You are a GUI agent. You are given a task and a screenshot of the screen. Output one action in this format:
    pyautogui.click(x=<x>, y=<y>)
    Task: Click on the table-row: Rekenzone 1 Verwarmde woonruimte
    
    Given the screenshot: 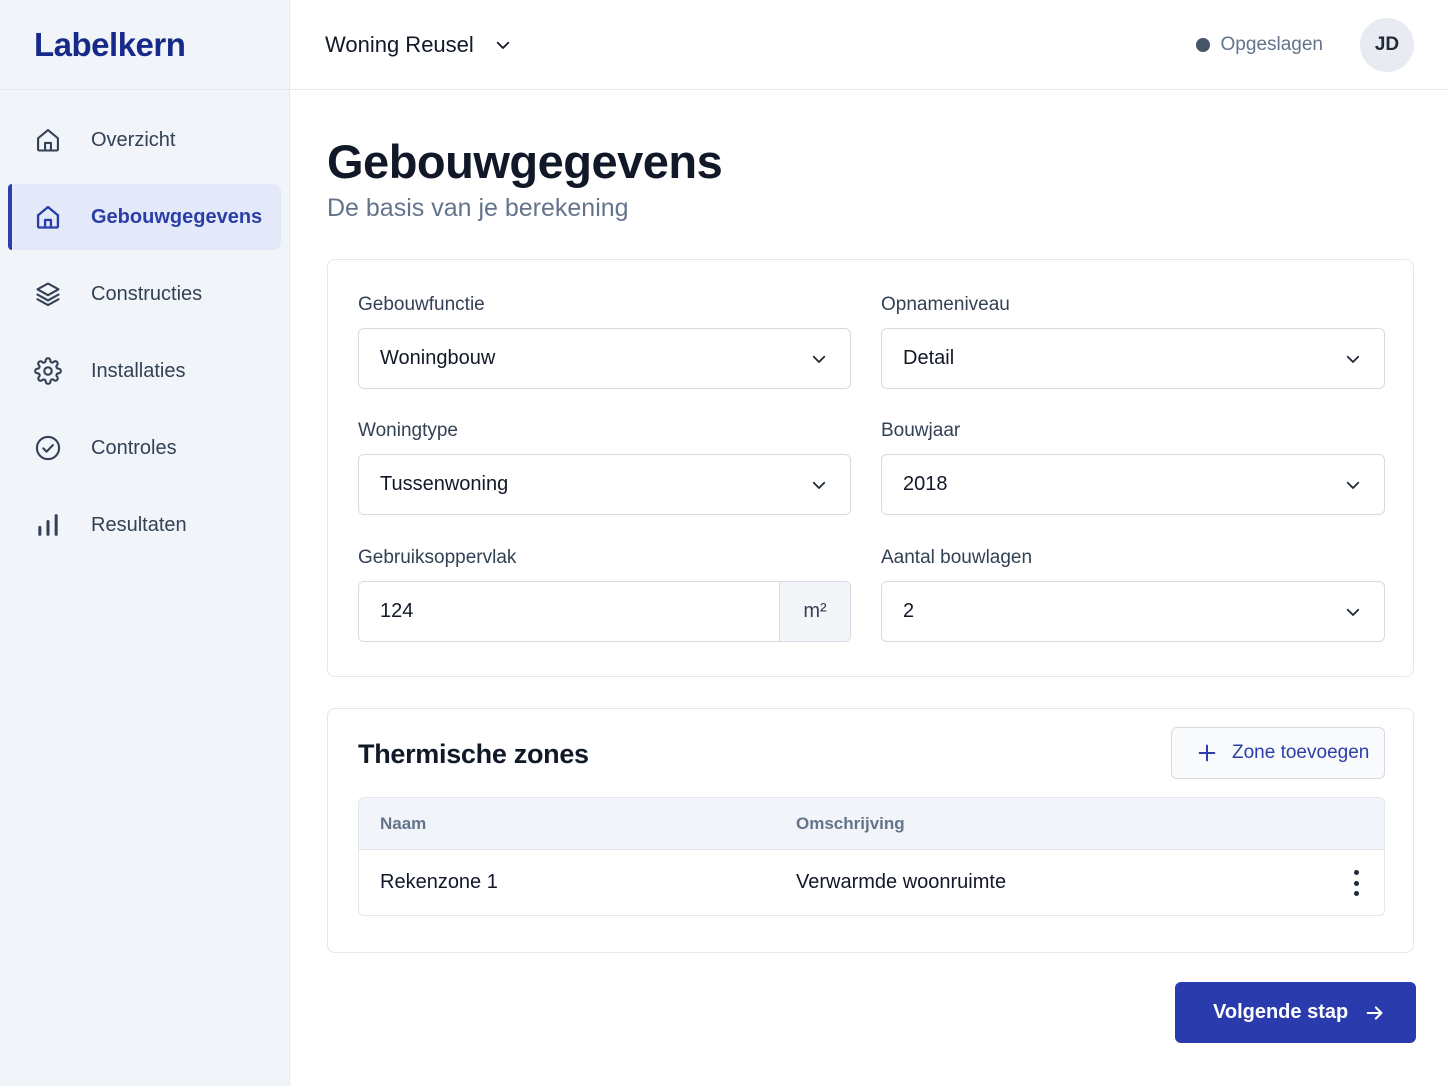 What is the action you would take?
    pyautogui.click(x=871, y=882)
    